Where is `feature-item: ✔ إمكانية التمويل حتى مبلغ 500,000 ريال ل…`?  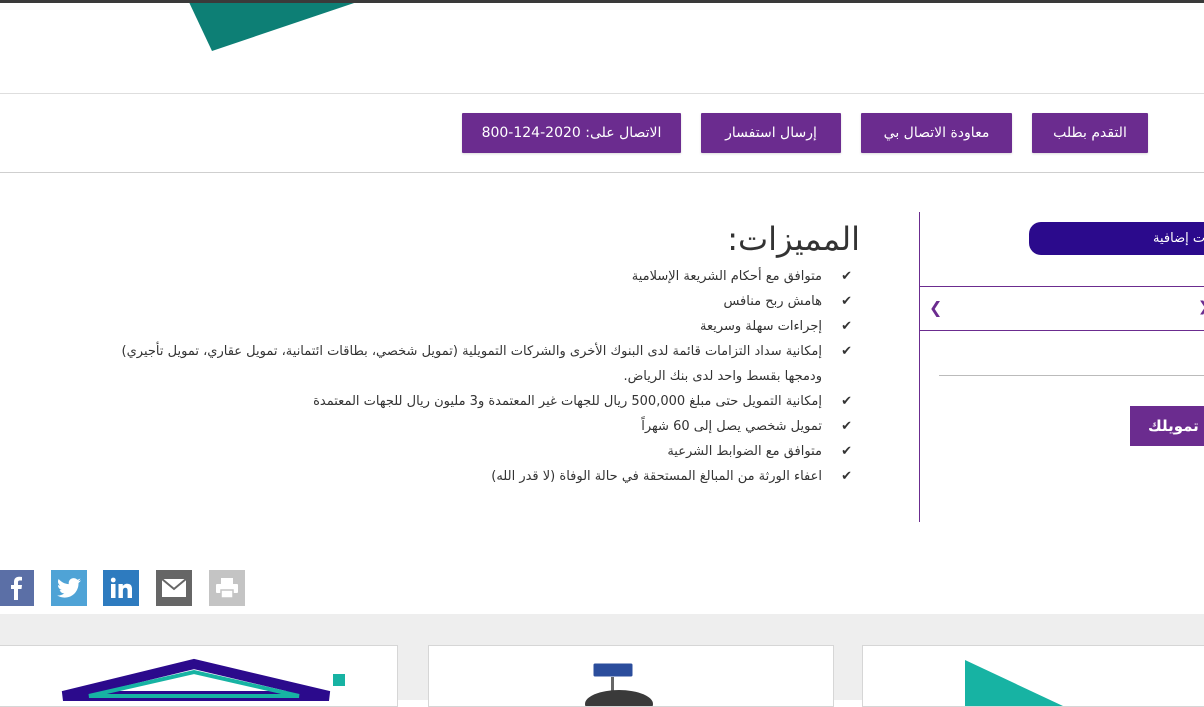
feature-item: ✔ إمكانية التمويل حتى مبلغ 500,000 ريال ل… is located at coordinates (460, 401).